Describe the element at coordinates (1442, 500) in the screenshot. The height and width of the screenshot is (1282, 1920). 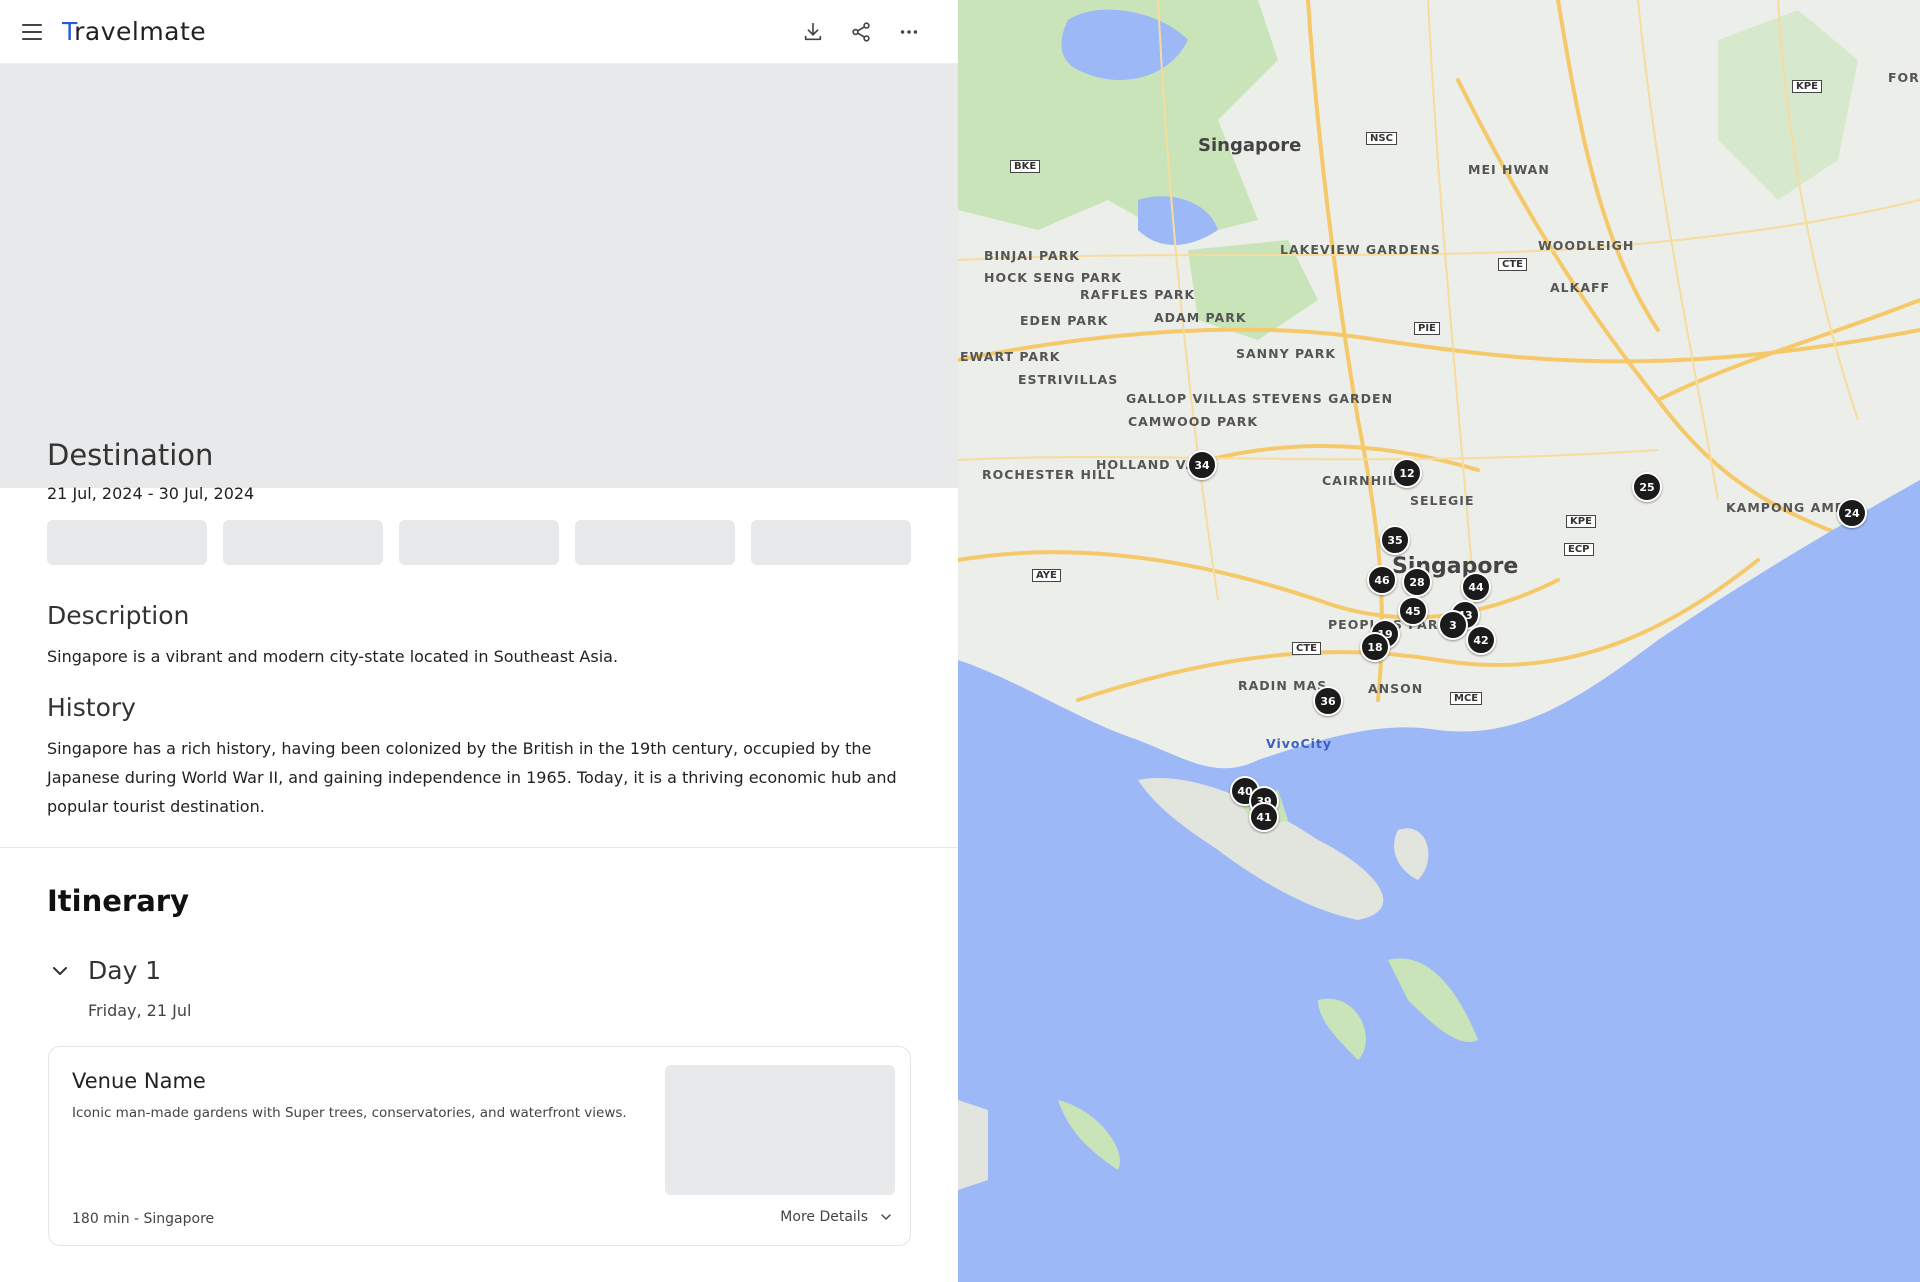
I see `map-label: SELEGIE` at that location.